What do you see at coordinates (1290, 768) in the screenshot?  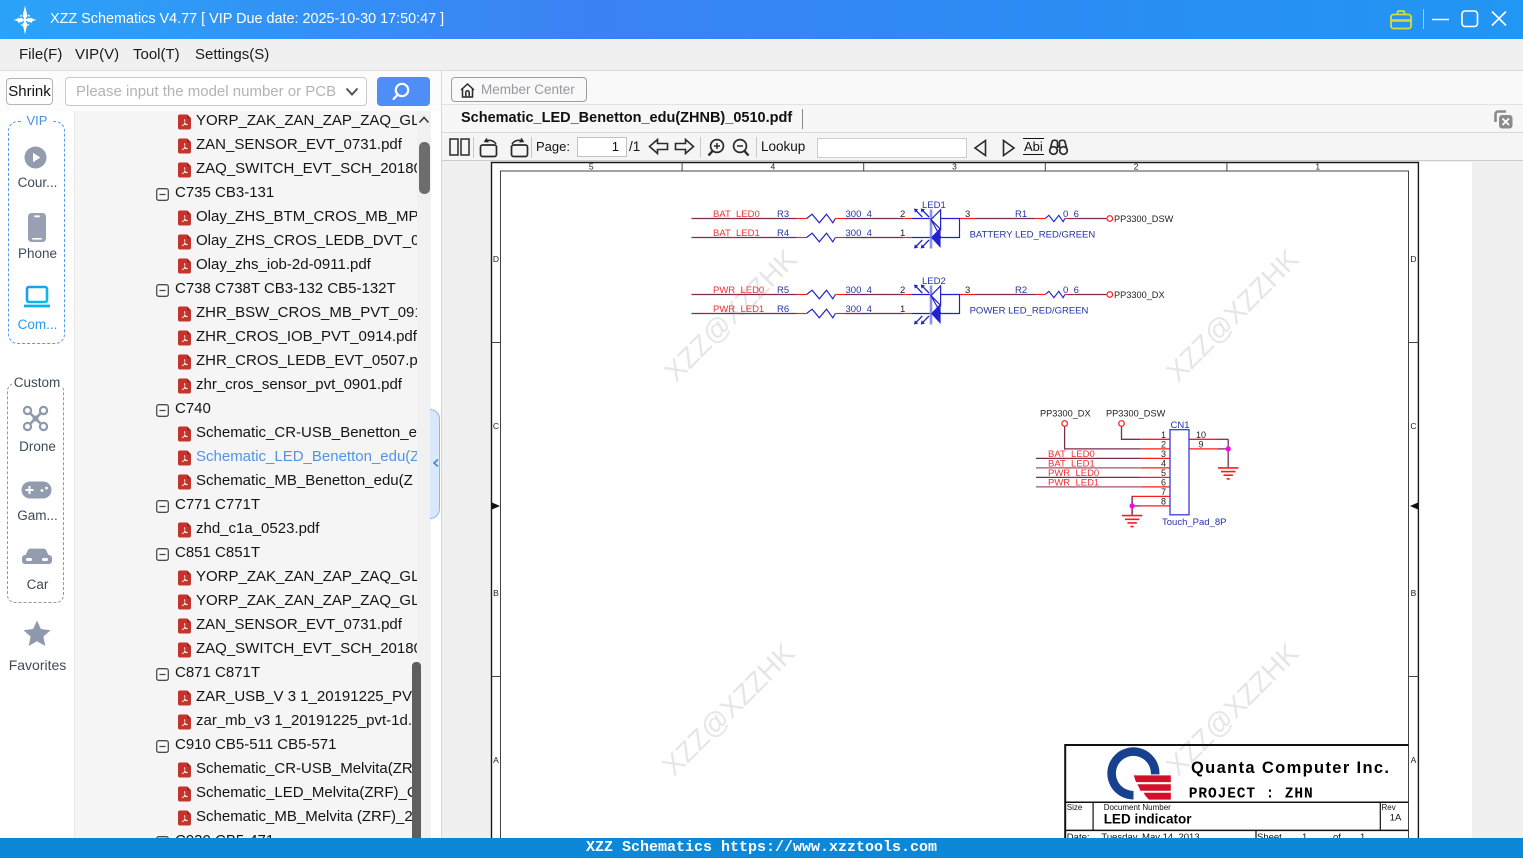 I see `svg-text: Quanta Computer Inc.` at bounding box center [1290, 768].